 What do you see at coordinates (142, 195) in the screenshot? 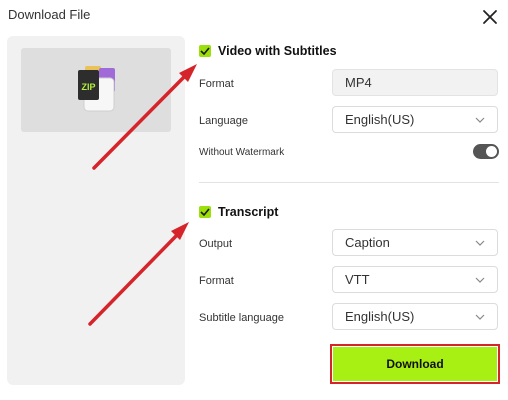
I see `annotation-arrows` at bounding box center [142, 195].